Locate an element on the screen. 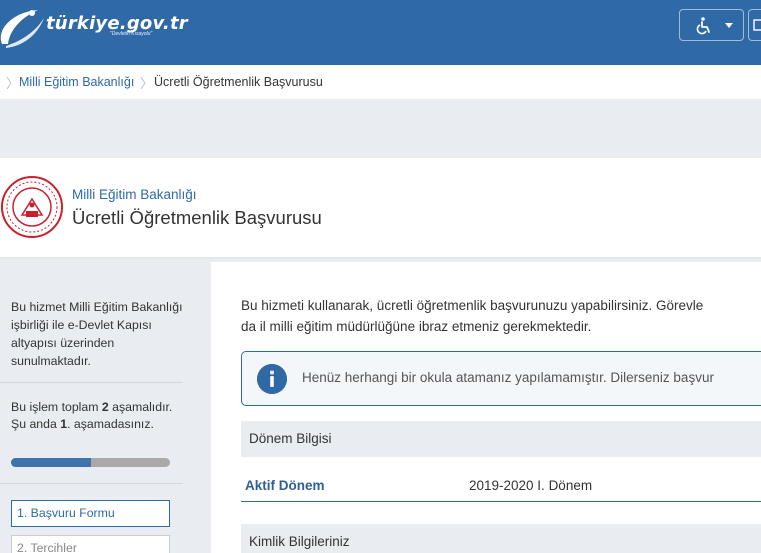 The image size is (761, 553). messages-button is located at coordinates (754, 25).